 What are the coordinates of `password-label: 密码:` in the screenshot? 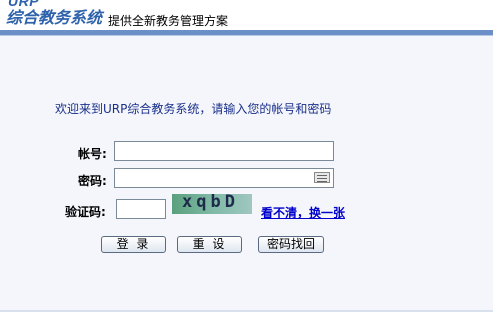 It's located at (92, 181).